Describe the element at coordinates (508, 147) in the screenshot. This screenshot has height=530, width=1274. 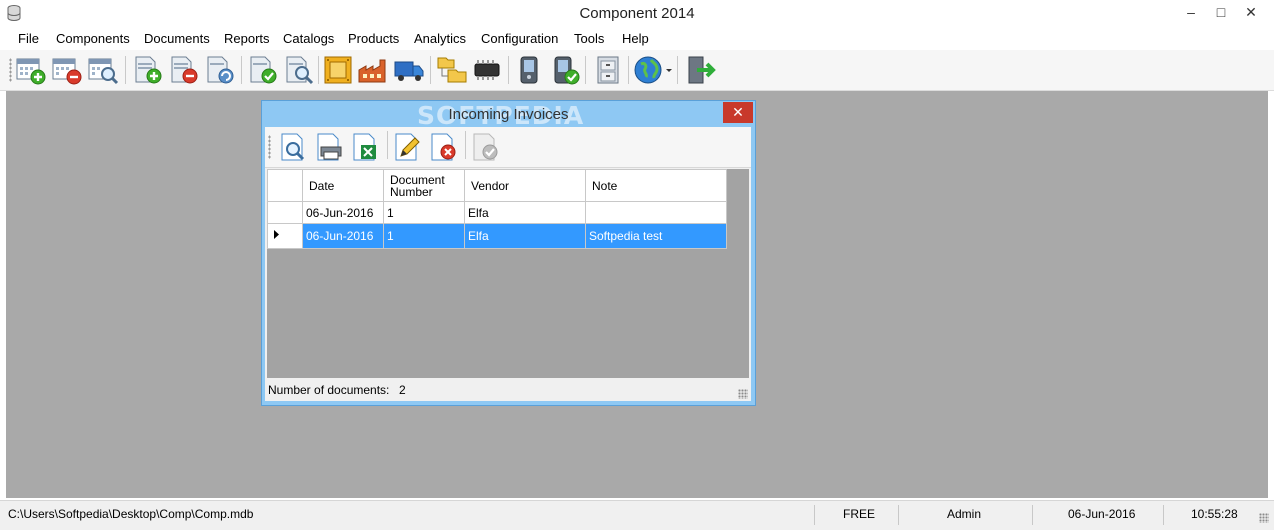
I see `dialog-toolbar` at that location.